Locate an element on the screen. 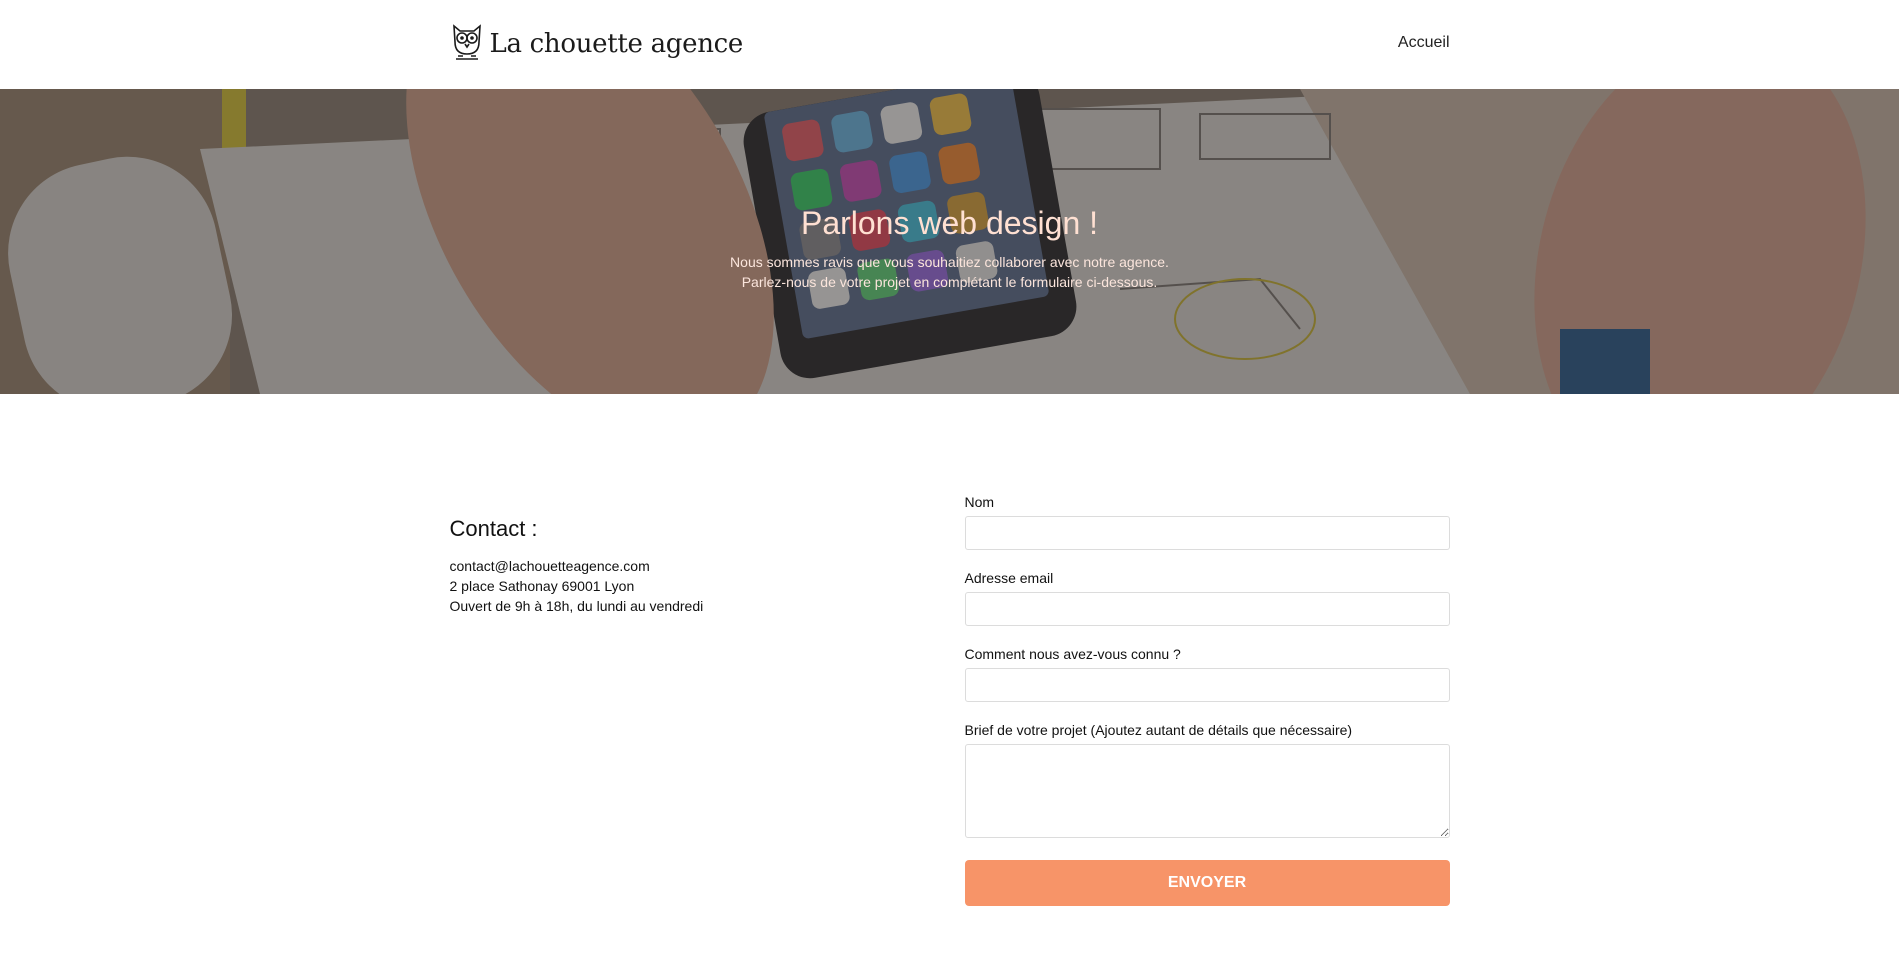 The width and height of the screenshot is (1899, 957). email-field is located at coordinates (1207, 609).